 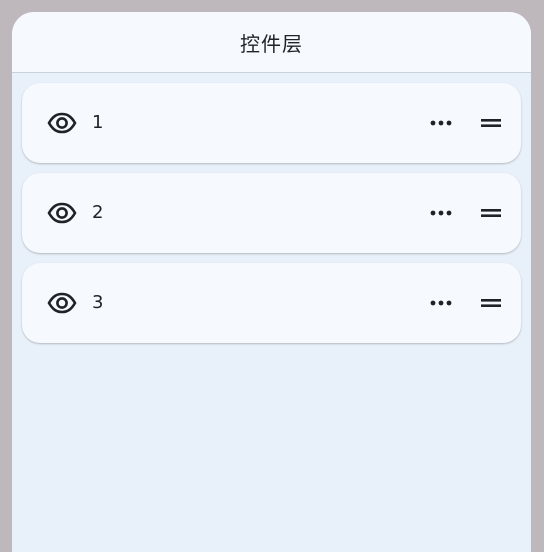 What do you see at coordinates (98, 122) in the screenshot?
I see `layer-label: 1` at bounding box center [98, 122].